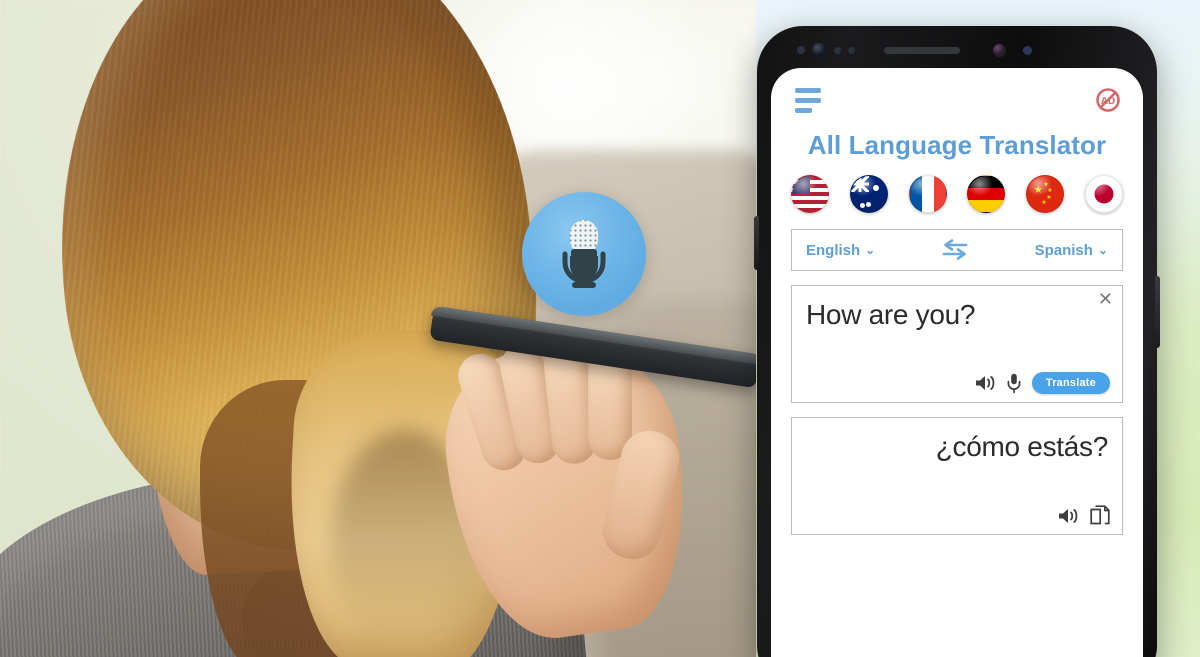 This screenshot has height=657, width=1200. What do you see at coordinates (957, 93) in the screenshot?
I see `app-bar: AD` at bounding box center [957, 93].